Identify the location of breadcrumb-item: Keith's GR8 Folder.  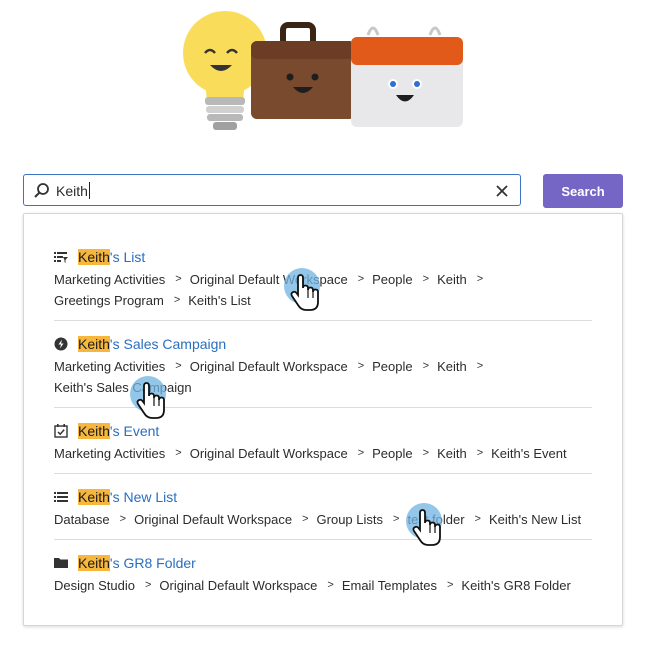
(515, 585).